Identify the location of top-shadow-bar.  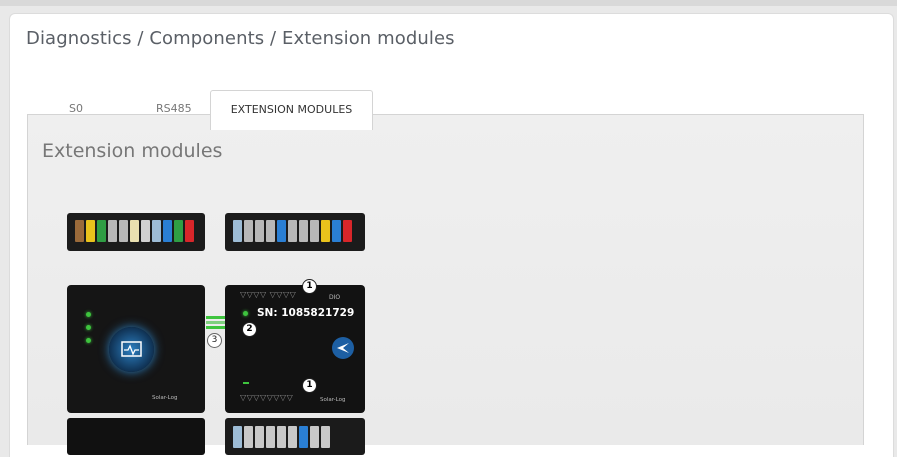
(448, 3).